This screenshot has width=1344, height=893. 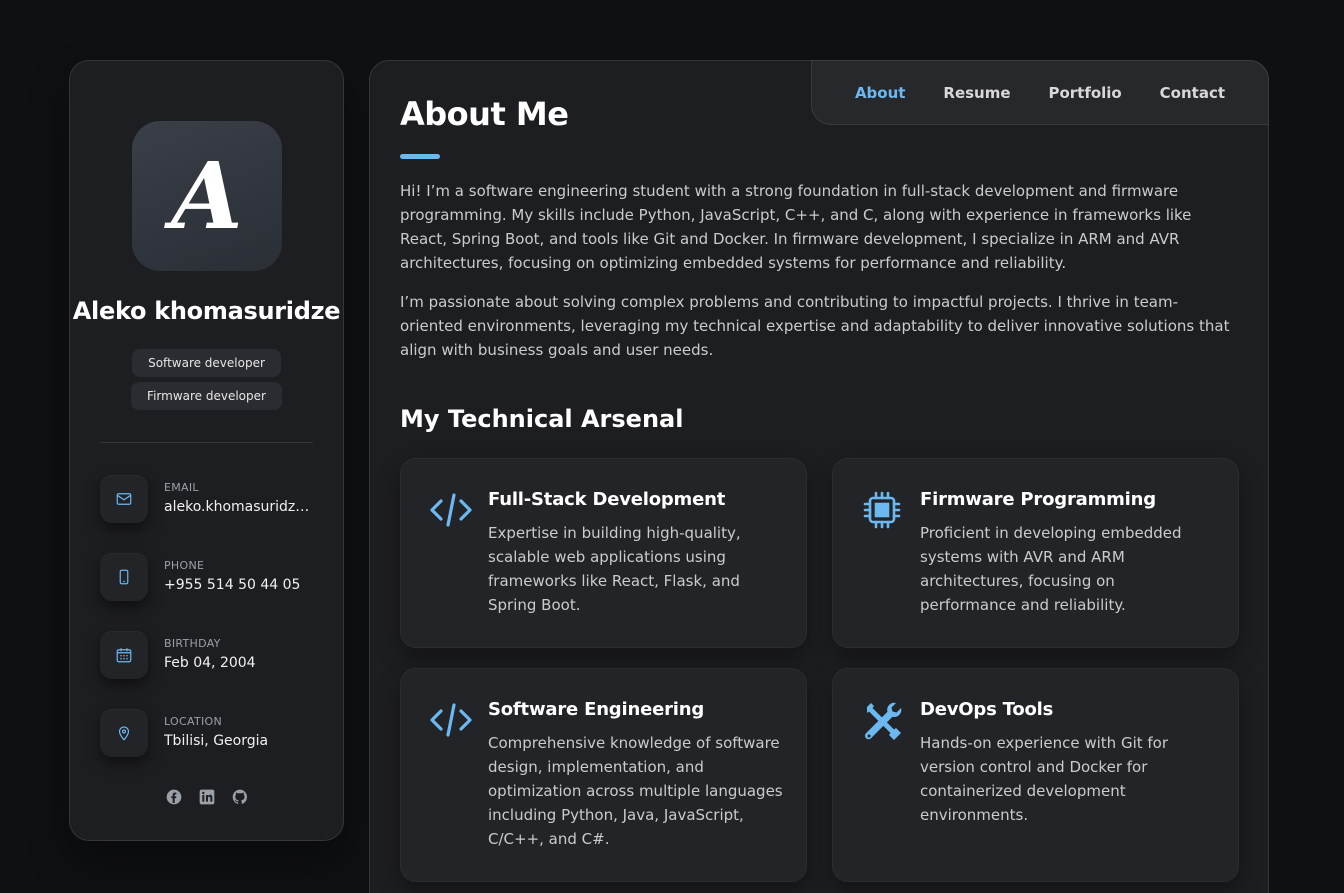 I want to click on role-badge: Software developer, so click(x=206, y=363).